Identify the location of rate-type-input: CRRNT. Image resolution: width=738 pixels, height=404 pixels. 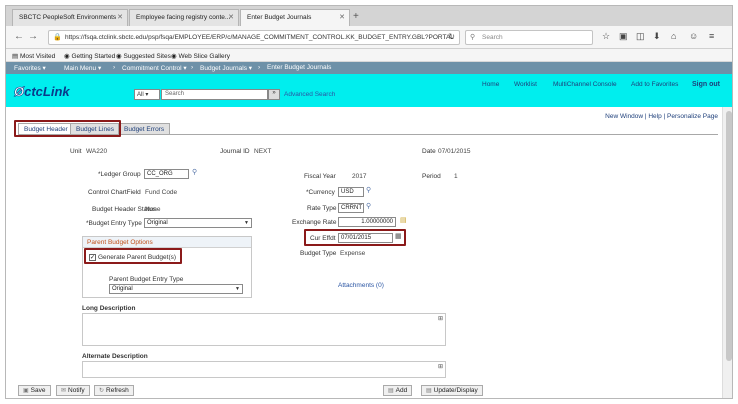
(351, 208).